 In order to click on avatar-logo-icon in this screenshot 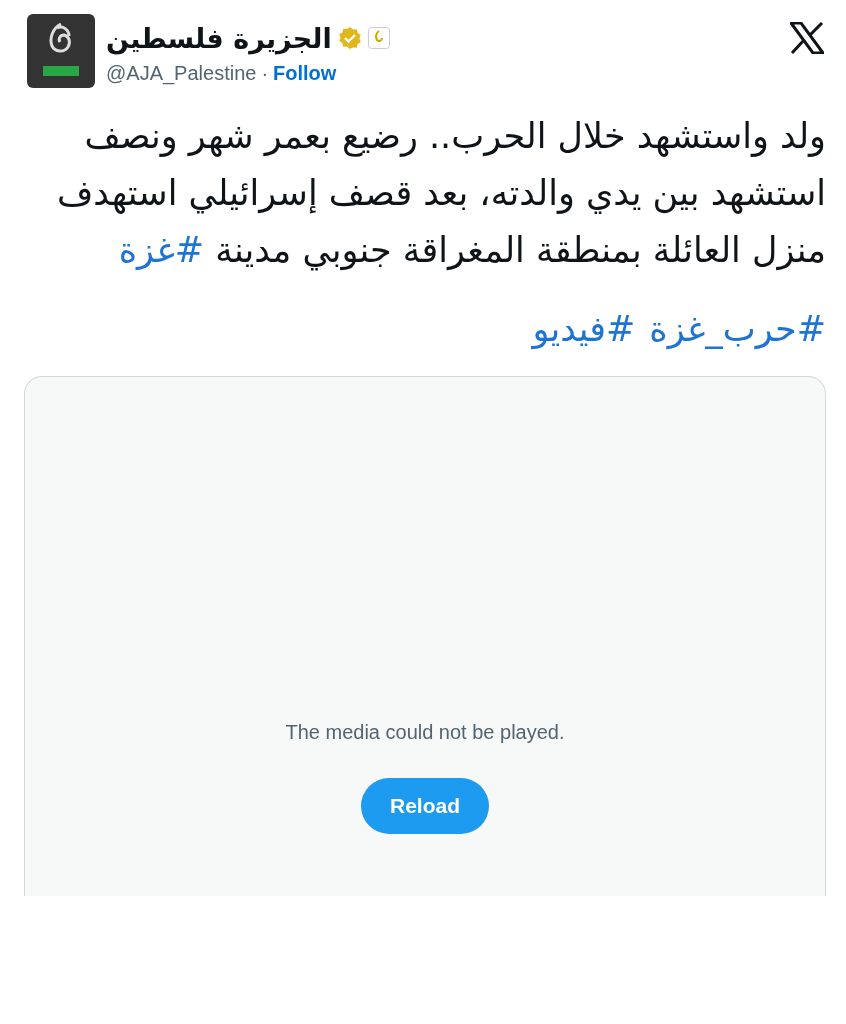, I will do `click(61, 51)`.